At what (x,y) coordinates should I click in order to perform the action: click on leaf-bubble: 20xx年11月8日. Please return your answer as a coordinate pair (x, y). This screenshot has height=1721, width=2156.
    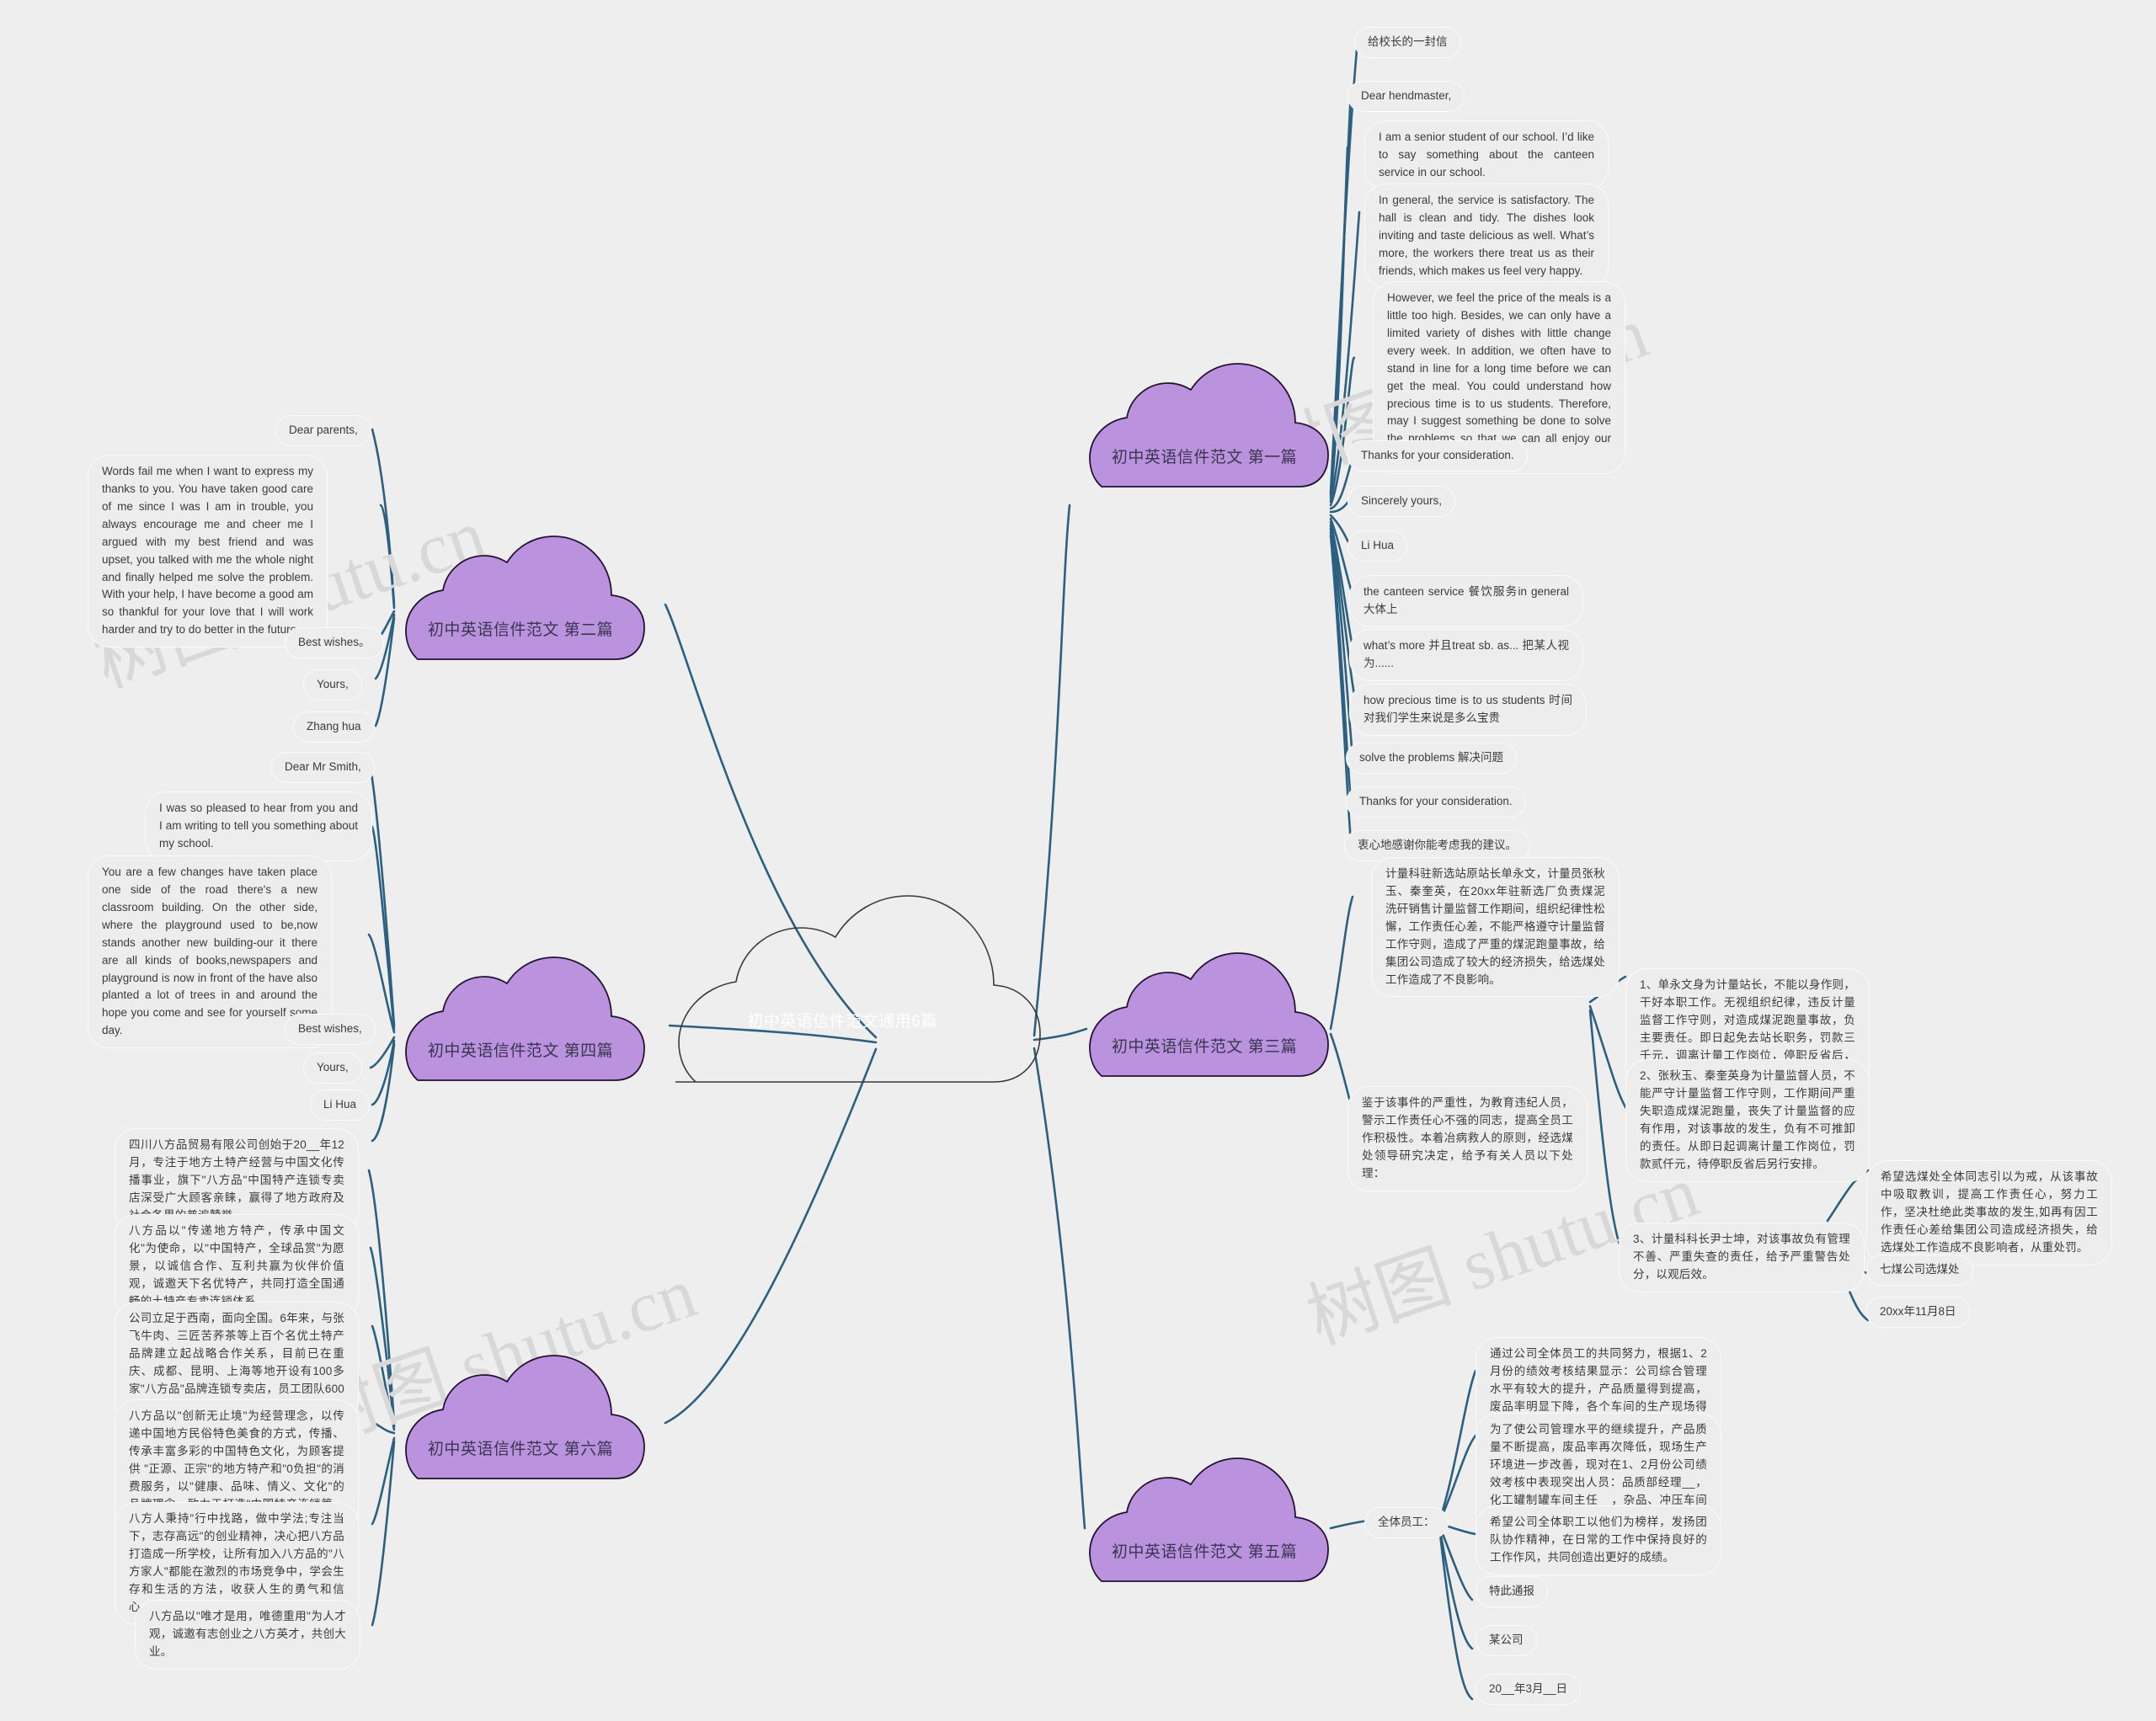
    Looking at the image, I should click on (1918, 1312).